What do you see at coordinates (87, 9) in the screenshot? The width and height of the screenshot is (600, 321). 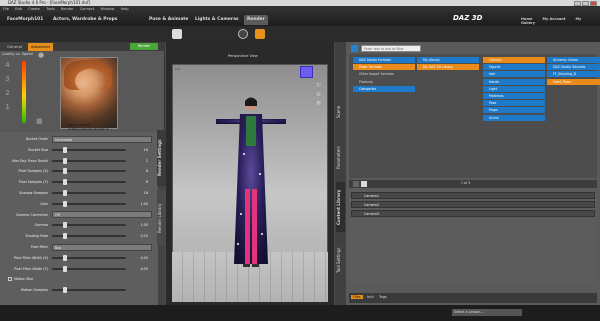 I see `menu-connect: Connect` at bounding box center [87, 9].